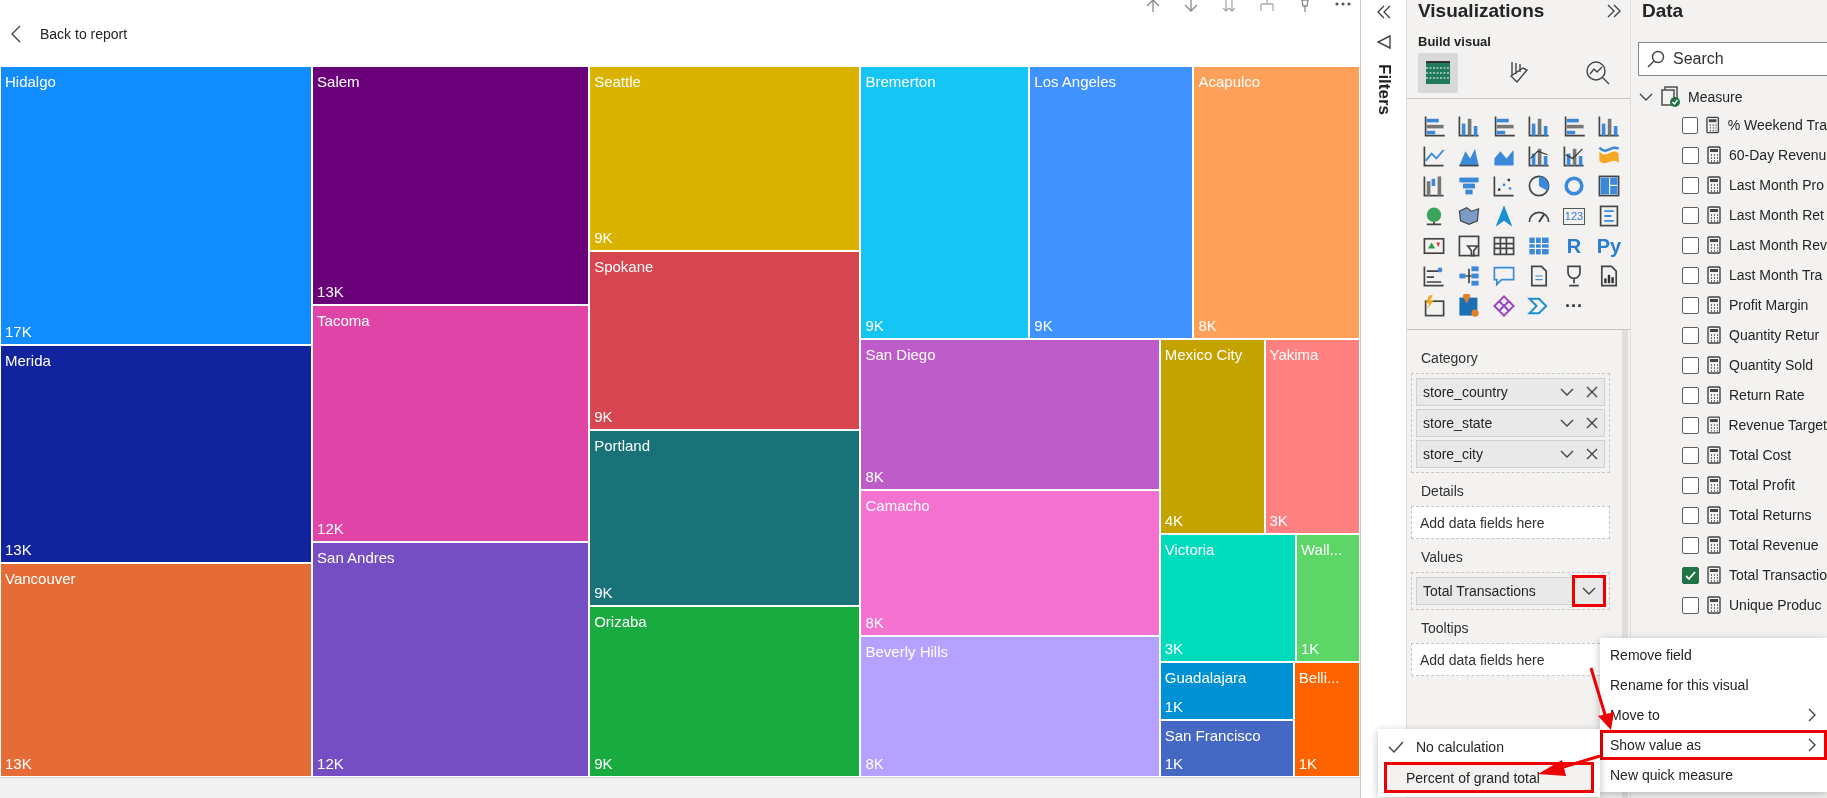 The height and width of the screenshot is (798, 1827). Describe the element at coordinates (1383, 90) in the screenshot. I see `filters-pane-title: Filters` at that location.